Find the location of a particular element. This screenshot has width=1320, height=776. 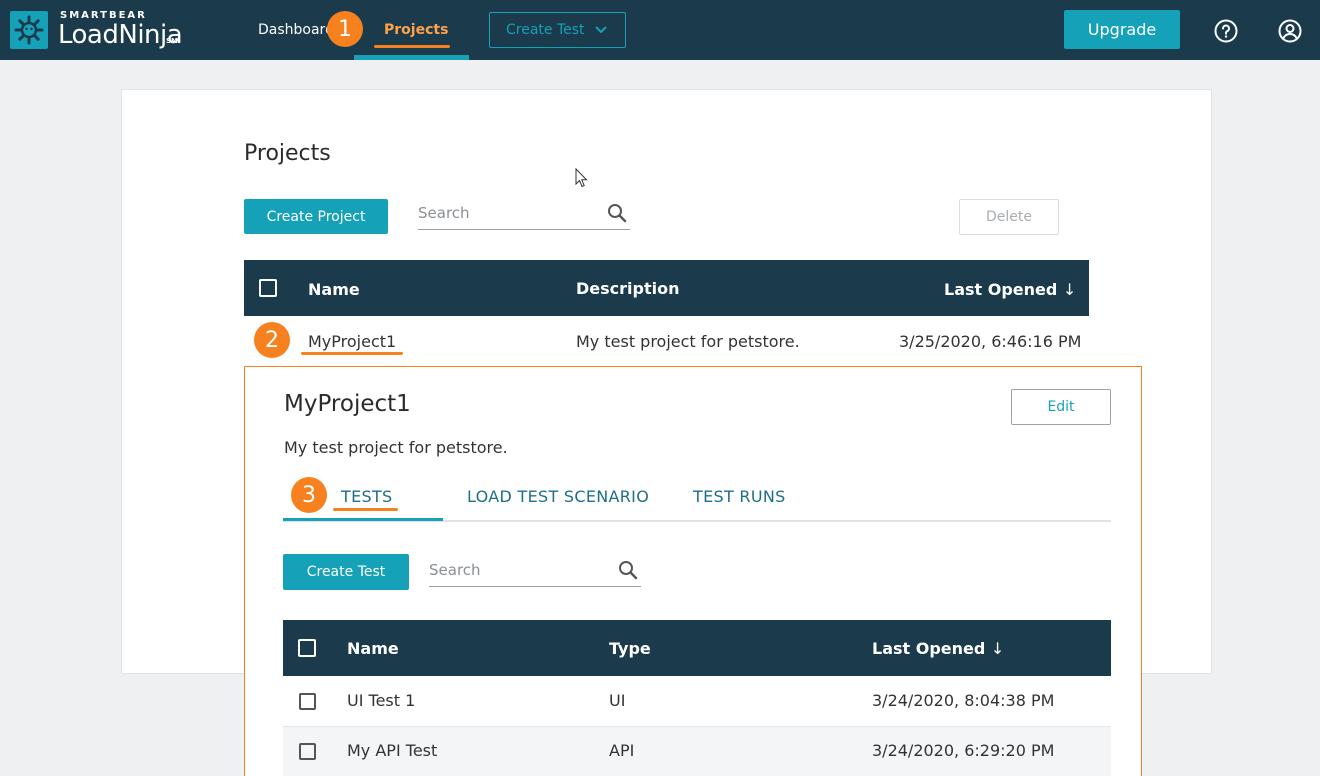

project-name: MyProject1 is located at coordinates (352, 341).